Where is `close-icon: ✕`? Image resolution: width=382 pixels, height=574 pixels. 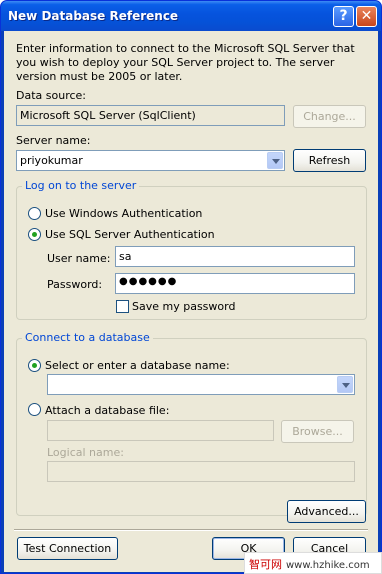 close-icon: ✕ is located at coordinates (366, 16).